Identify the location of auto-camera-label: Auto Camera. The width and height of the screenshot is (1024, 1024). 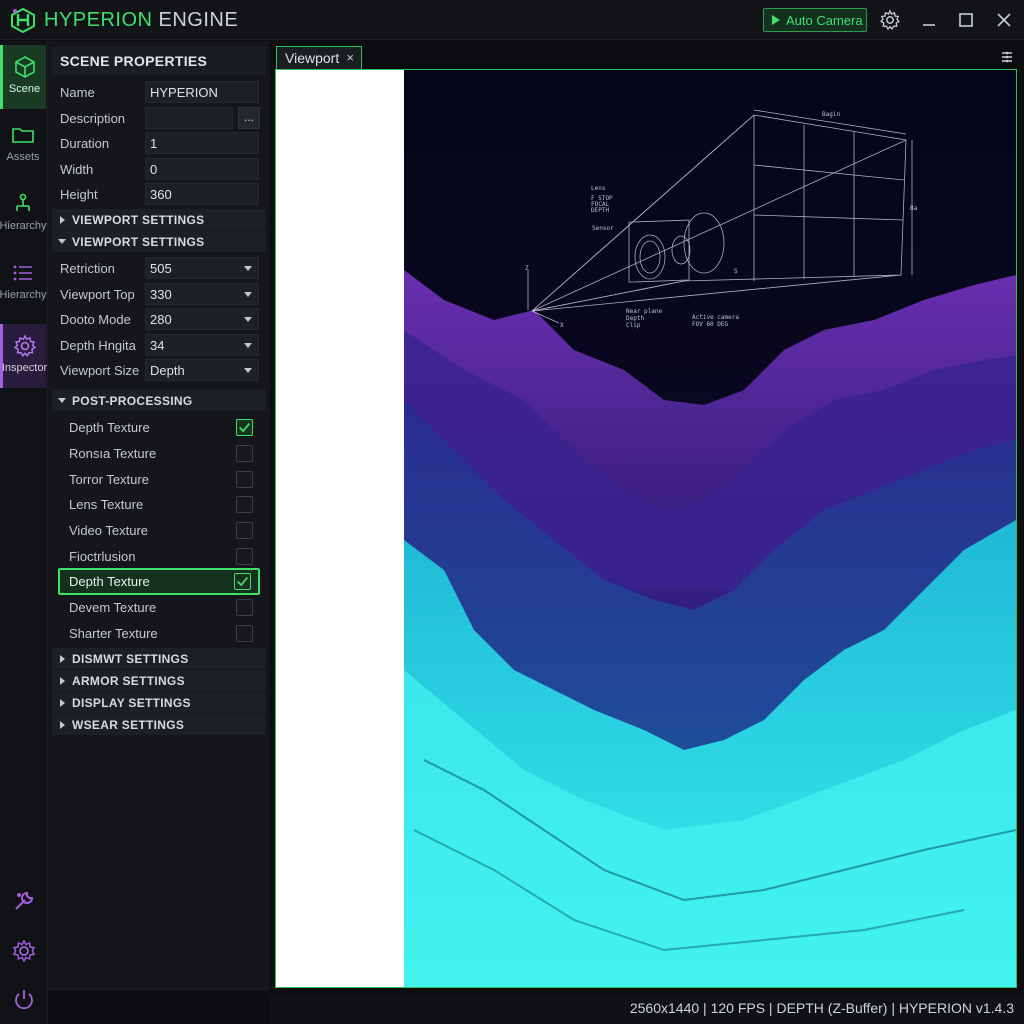
(824, 20).